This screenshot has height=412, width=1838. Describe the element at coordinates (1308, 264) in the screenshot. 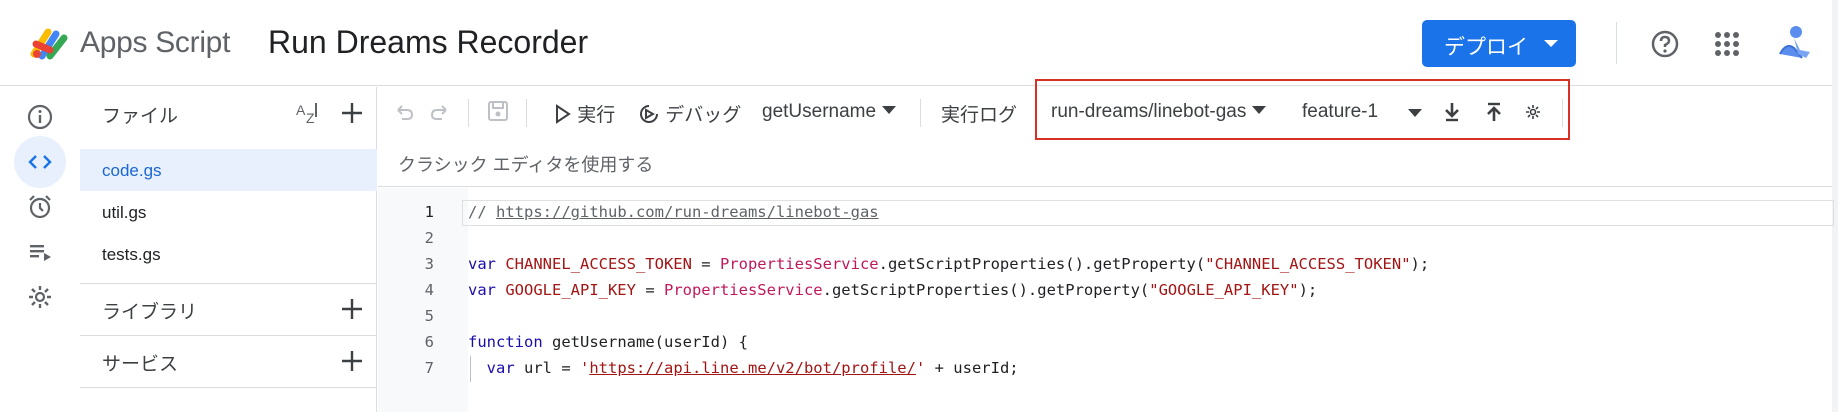

I see `code-token: "CHANNEL_ACCESS_TOKEN"` at that location.